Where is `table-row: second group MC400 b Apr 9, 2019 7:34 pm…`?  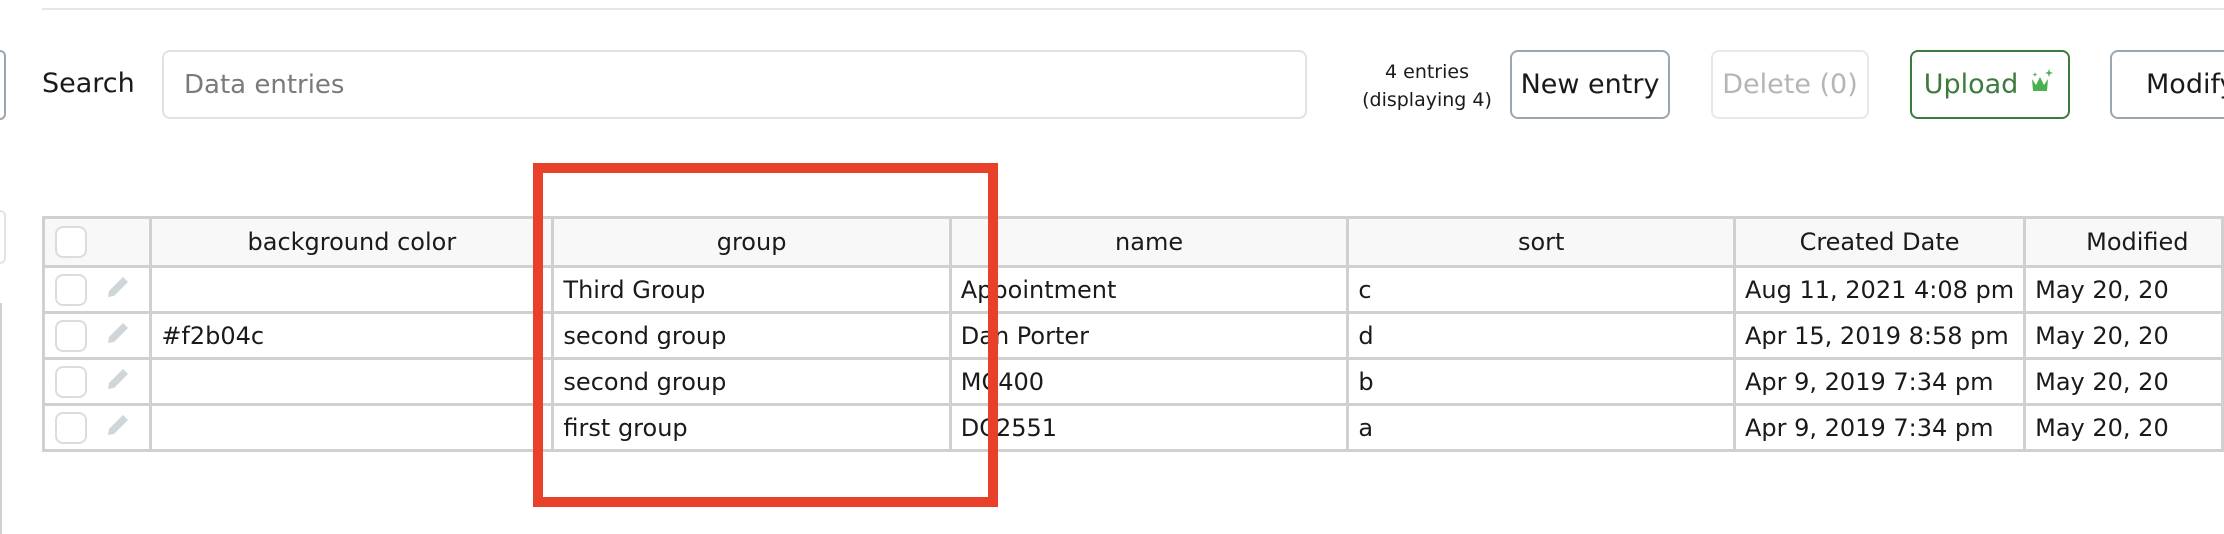
table-row: second group MC400 b Apr 9, 2019 7:34 pm… is located at coordinates (1132, 381).